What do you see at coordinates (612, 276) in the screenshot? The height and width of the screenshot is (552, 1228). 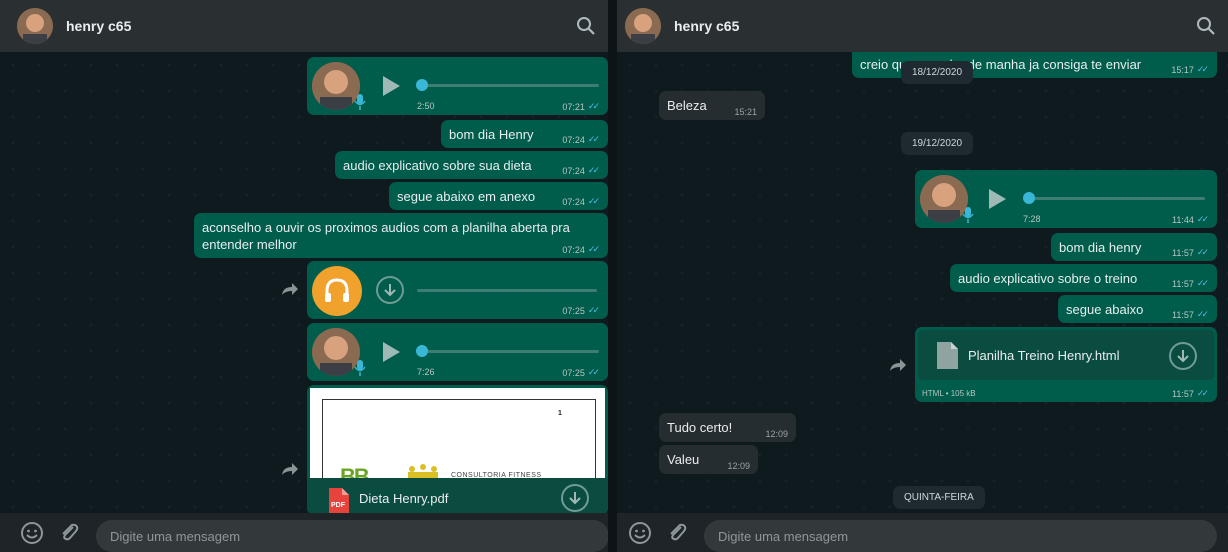 I see `pane-divider` at bounding box center [612, 276].